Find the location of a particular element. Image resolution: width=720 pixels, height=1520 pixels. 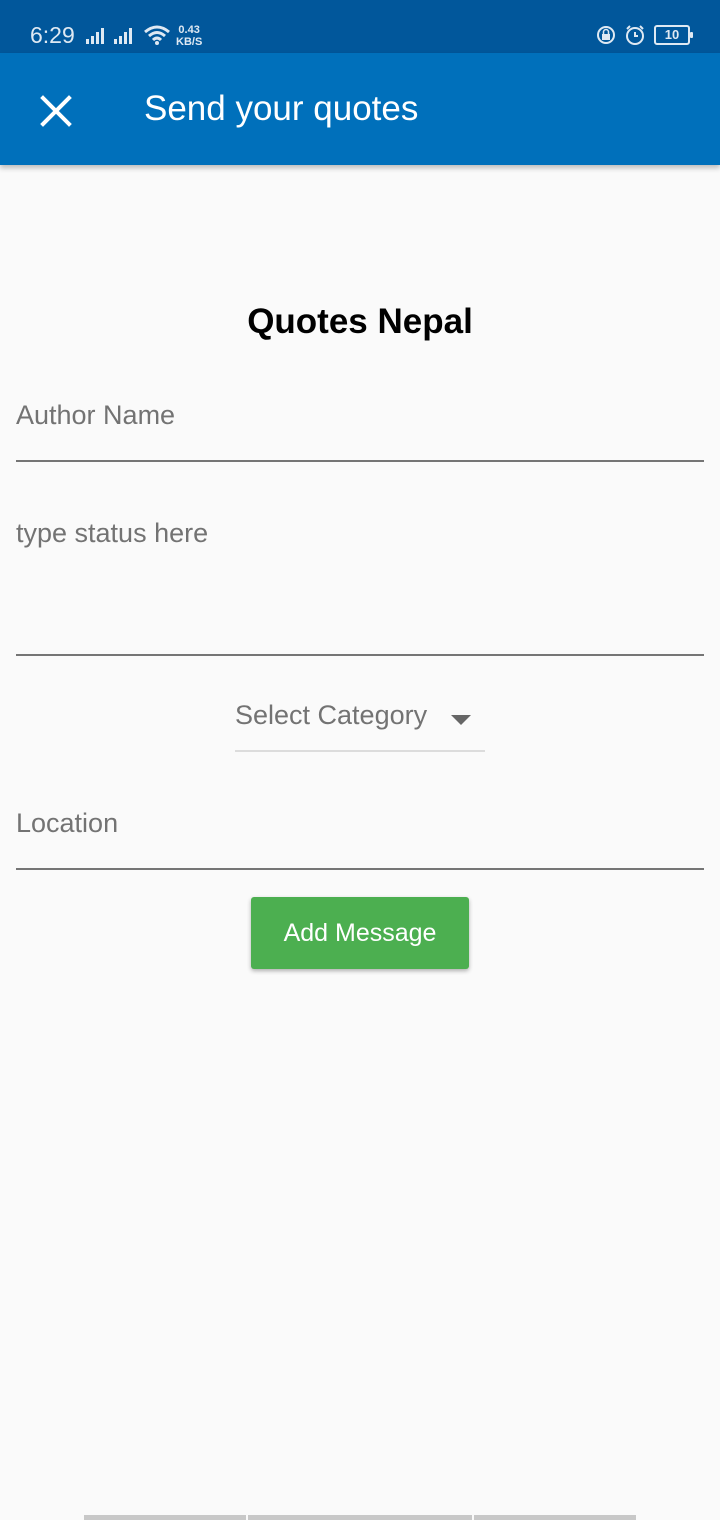

status-bar: 6:29 0.43 KB/S 10 is located at coordinates (360, 26).